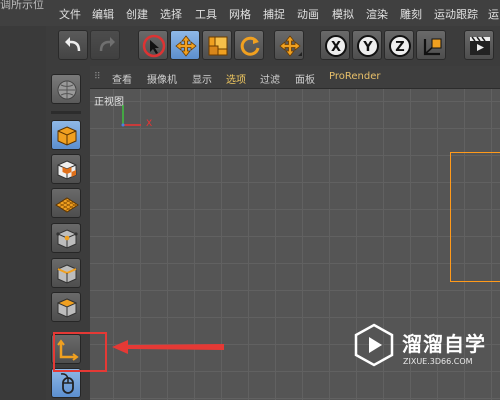 The height and width of the screenshot is (400, 500). I want to click on svg-text: X, so click(336, 47).